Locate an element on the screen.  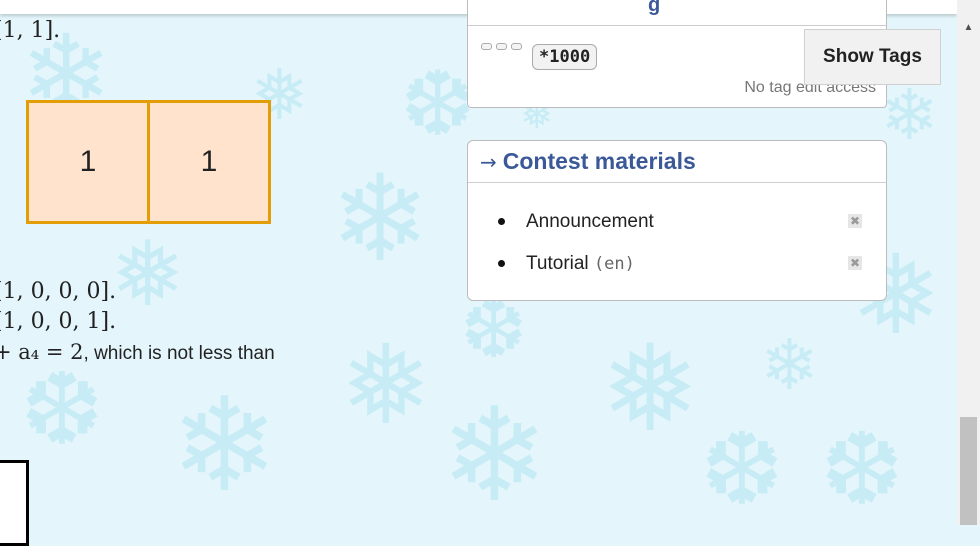
scroll-up-icon: ▲ is located at coordinates (968, 27).